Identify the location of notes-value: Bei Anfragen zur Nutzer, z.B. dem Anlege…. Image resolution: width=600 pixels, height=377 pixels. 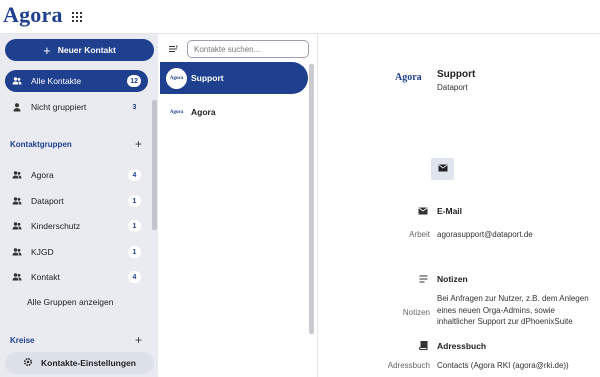
(513, 310).